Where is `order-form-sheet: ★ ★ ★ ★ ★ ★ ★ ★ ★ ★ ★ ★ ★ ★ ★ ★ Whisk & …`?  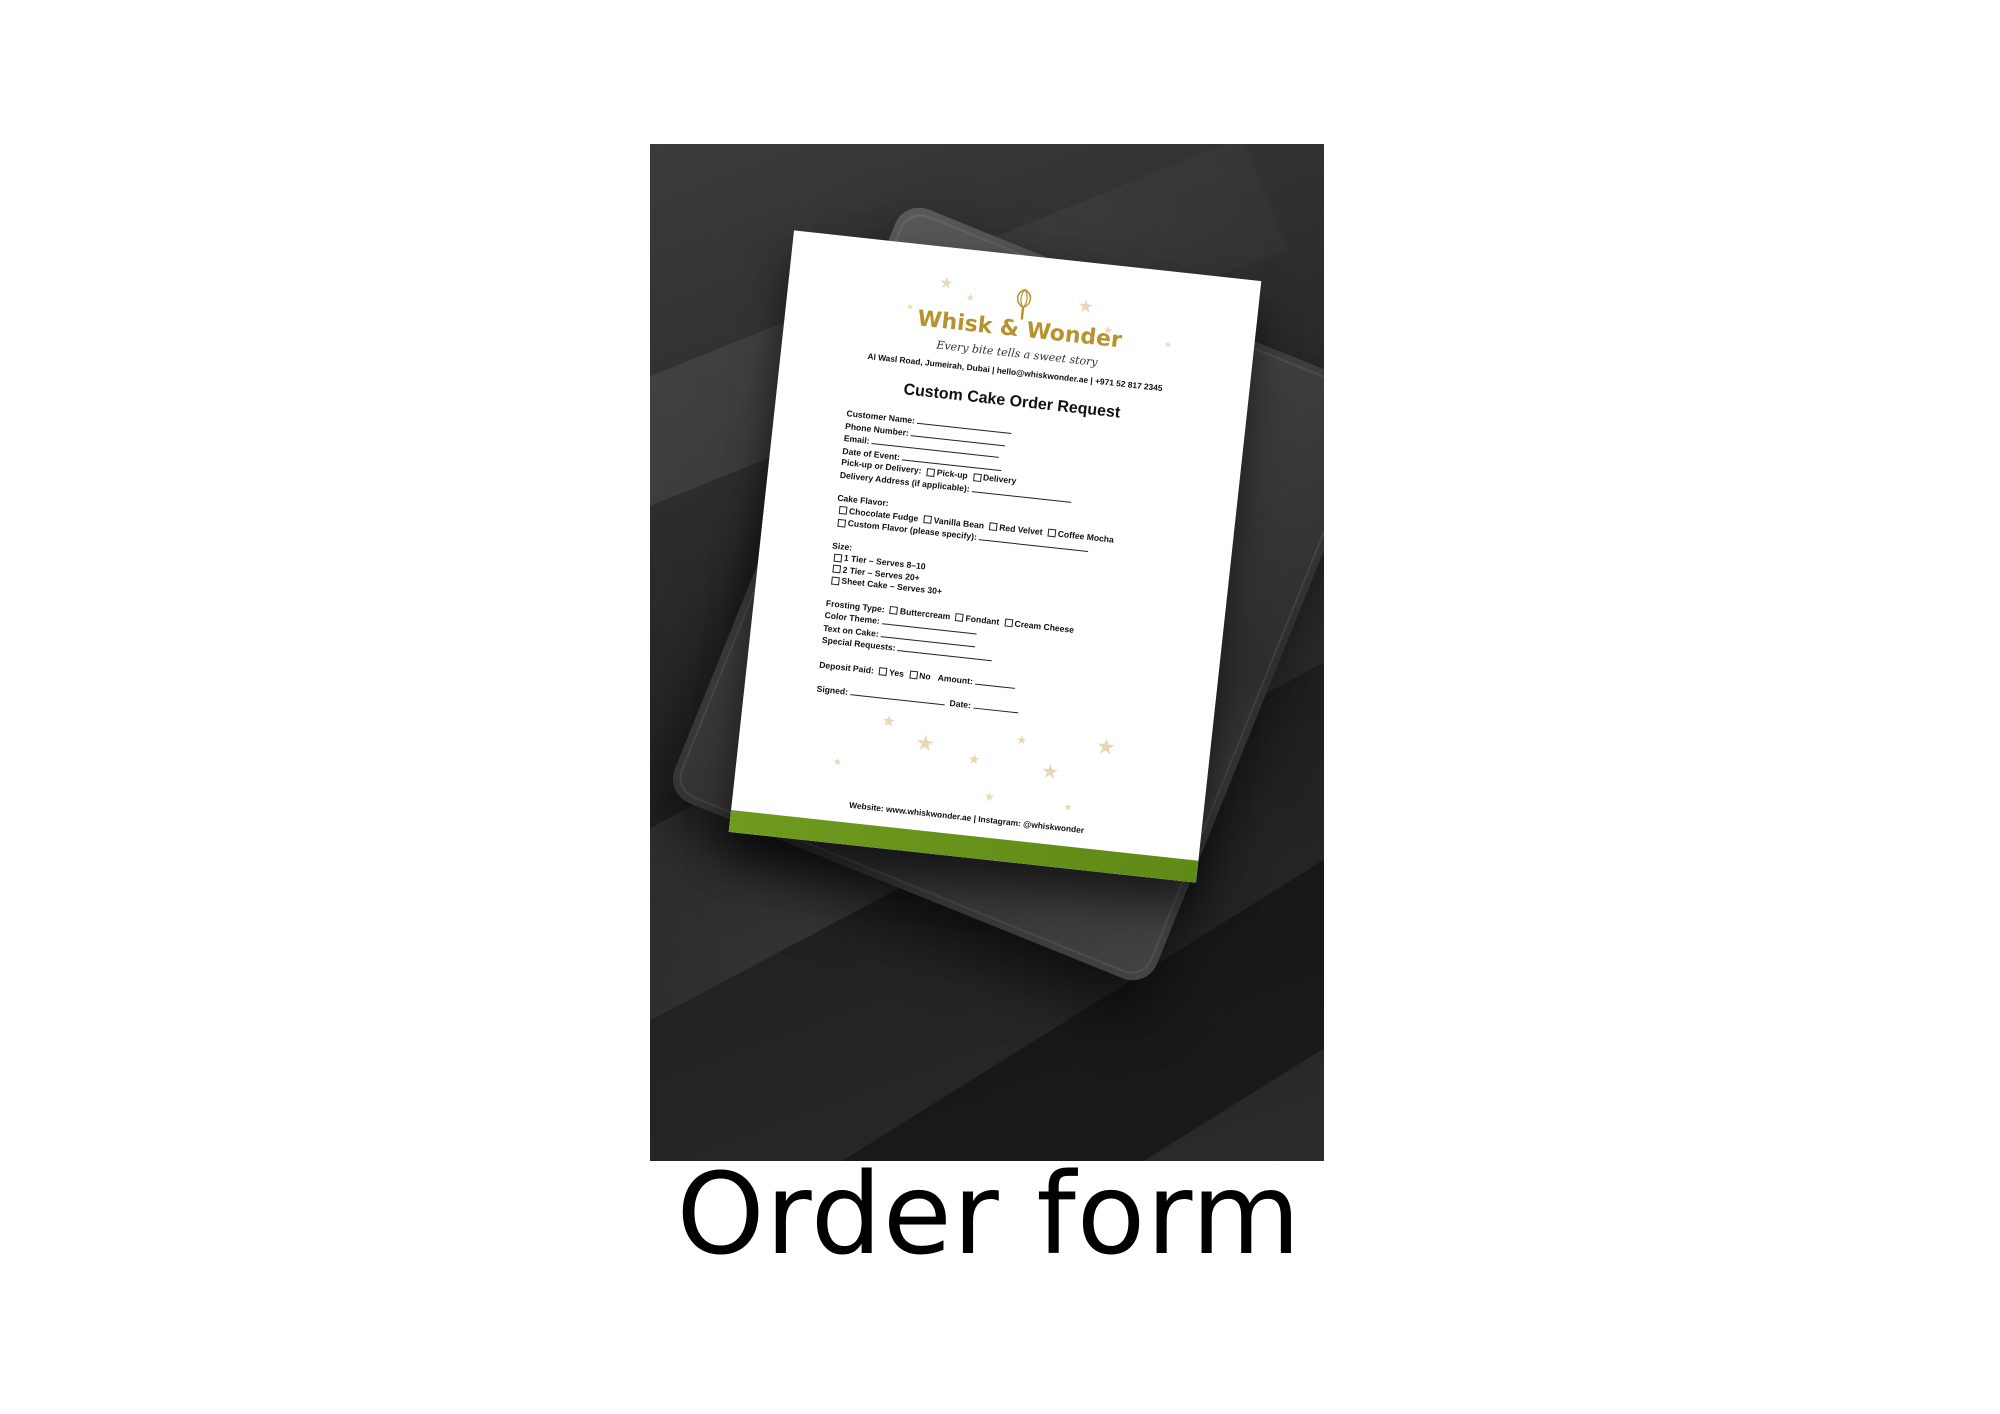
order-form-sheet: ★ ★ ★ ★ ★ ★ ★ ★ ★ ★ ★ ★ ★ ★ ★ ★ Whisk & … is located at coordinates (995, 556).